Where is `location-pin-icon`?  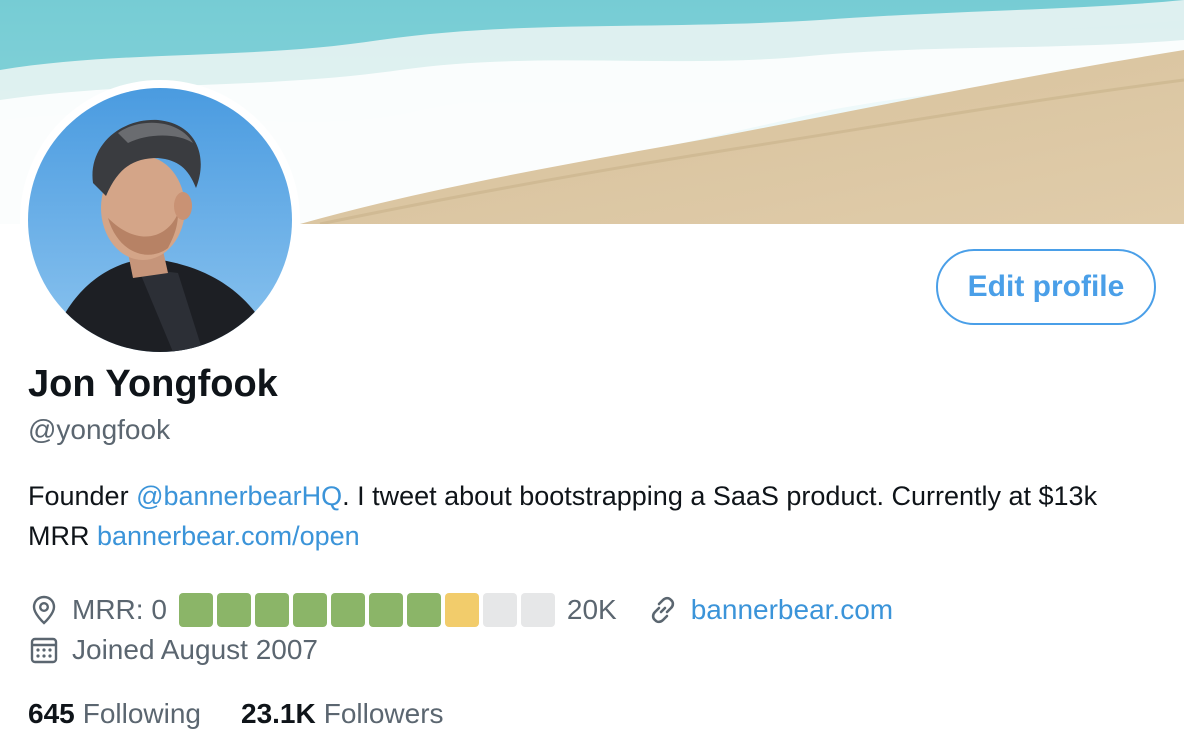
location-pin-icon is located at coordinates (44, 610).